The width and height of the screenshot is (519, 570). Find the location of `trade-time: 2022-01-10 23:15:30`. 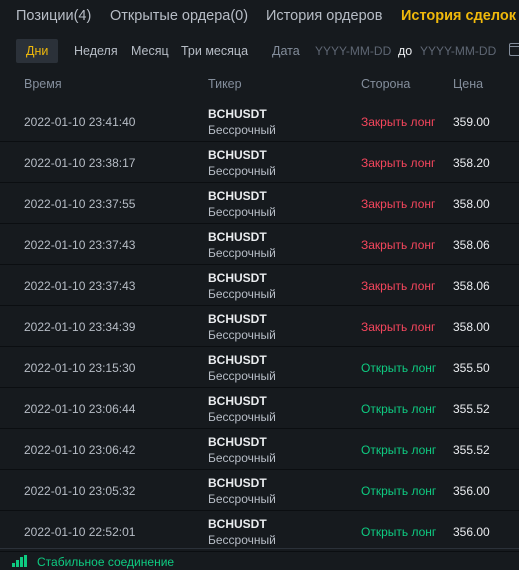

trade-time: 2022-01-10 23:15:30 is located at coordinates (80, 368).